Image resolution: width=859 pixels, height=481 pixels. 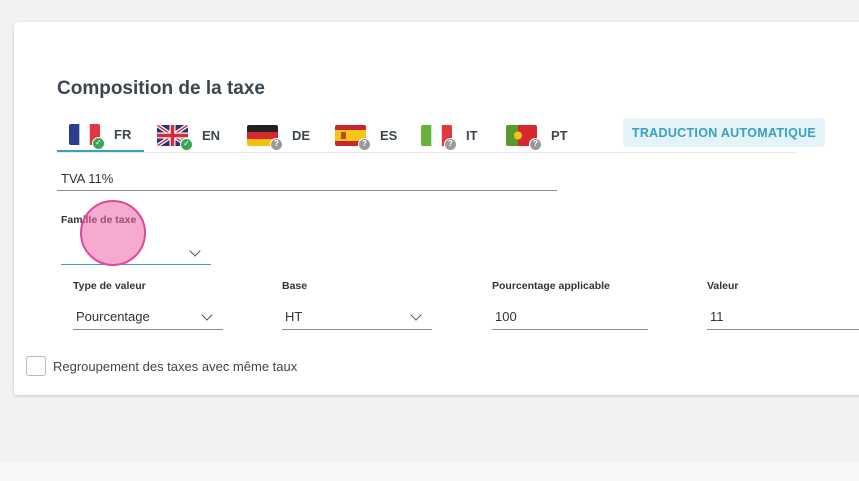 What do you see at coordinates (175, 137) in the screenshot?
I see `flag-en-icon: ✓` at bounding box center [175, 137].